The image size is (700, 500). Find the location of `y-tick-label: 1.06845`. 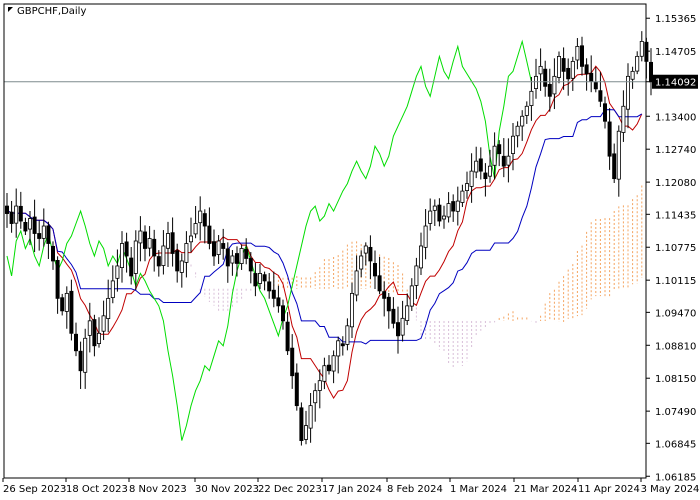

y-tick-label: 1.06845 is located at coordinates (675, 444).